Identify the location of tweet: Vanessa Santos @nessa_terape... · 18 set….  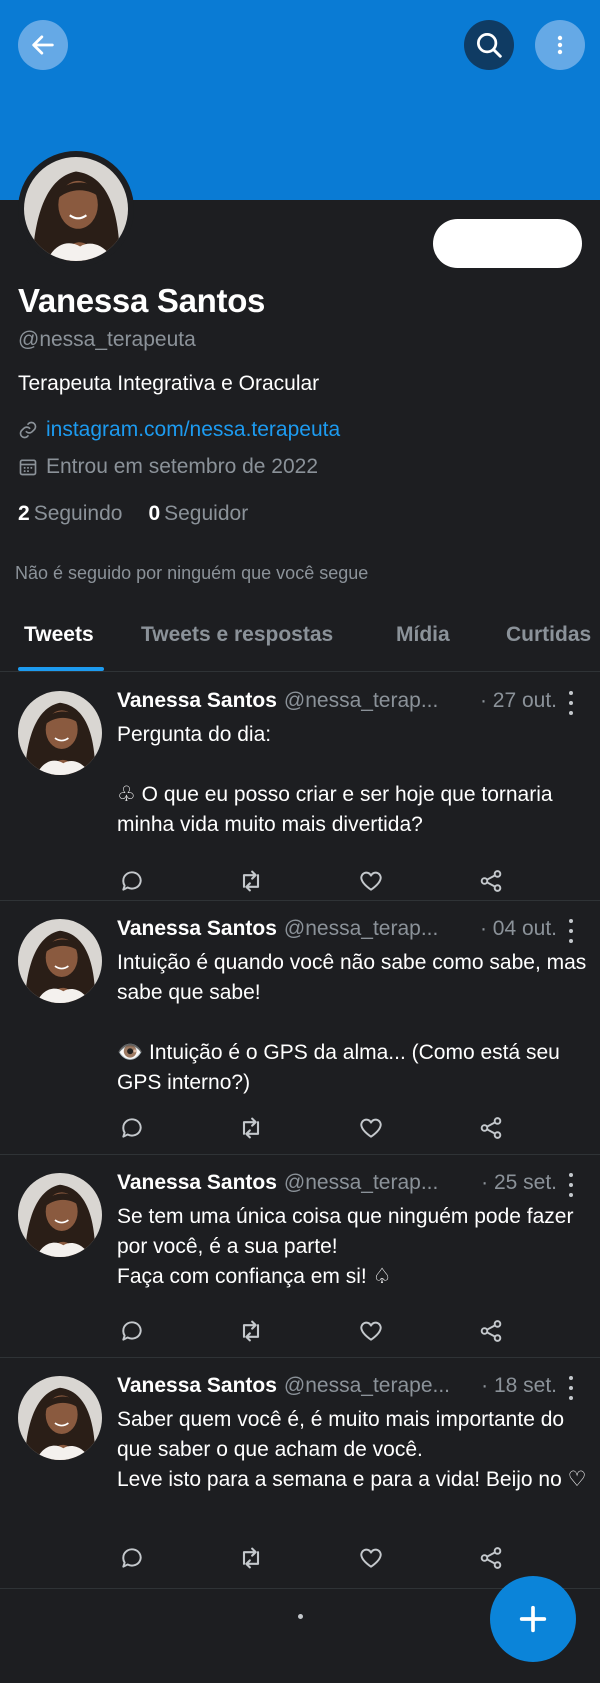
(300, 1473).